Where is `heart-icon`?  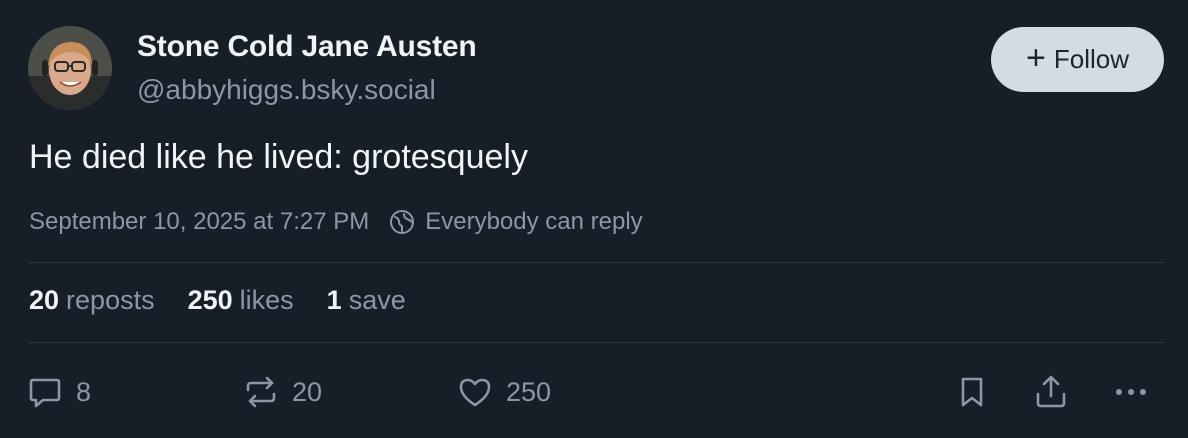
heart-icon is located at coordinates (475, 392).